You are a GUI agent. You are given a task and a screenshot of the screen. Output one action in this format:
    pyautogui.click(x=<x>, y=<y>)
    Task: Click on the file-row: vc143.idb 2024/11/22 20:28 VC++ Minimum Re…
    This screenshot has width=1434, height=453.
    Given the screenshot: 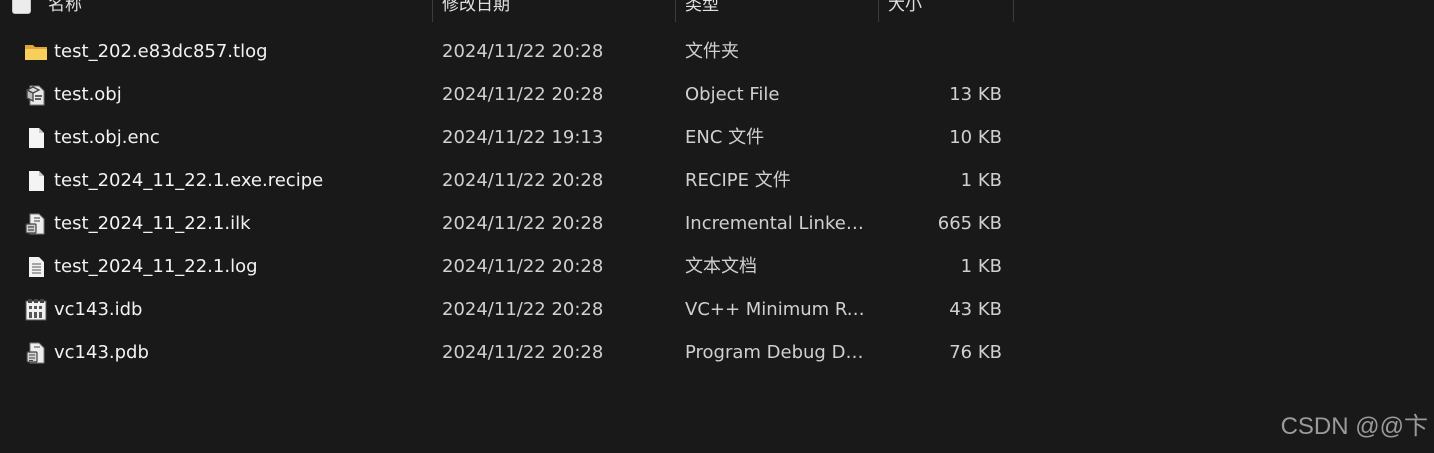 What is the action you would take?
    pyautogui.click(x=507, y=309)
    